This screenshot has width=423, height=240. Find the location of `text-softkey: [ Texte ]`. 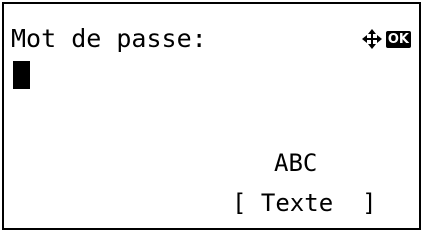

text-softkey: [ Texte ] is located at coordinates (304, 203).